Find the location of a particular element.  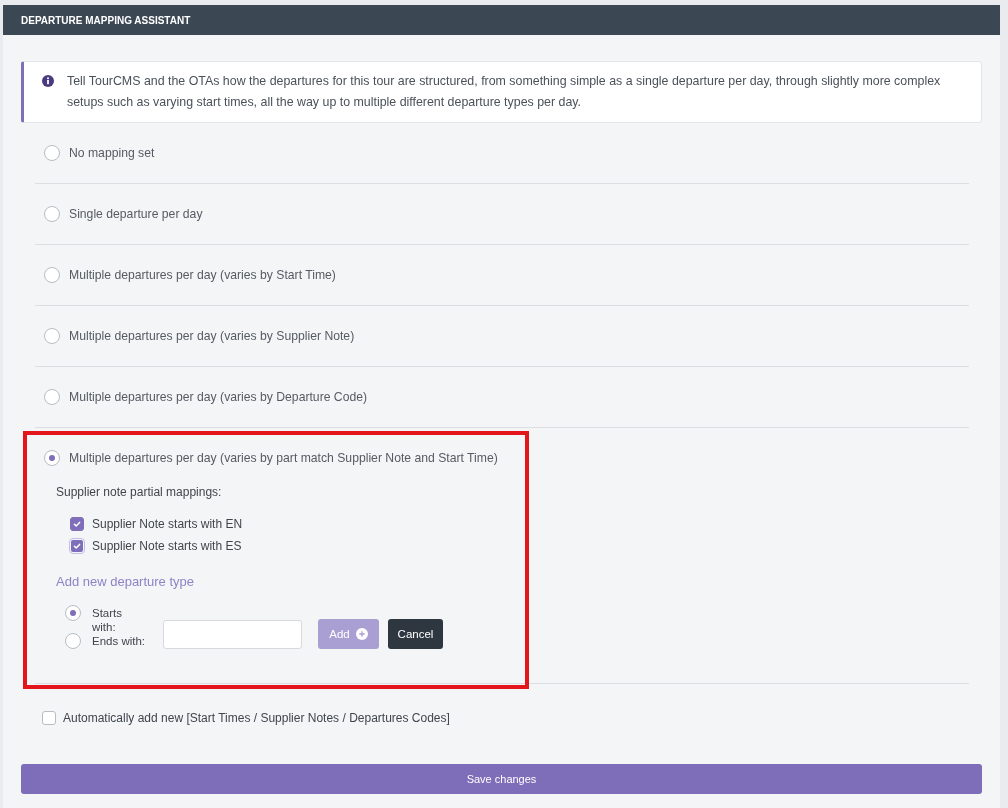

add-heading: Add new departure type is located at coordinates (125, 582).